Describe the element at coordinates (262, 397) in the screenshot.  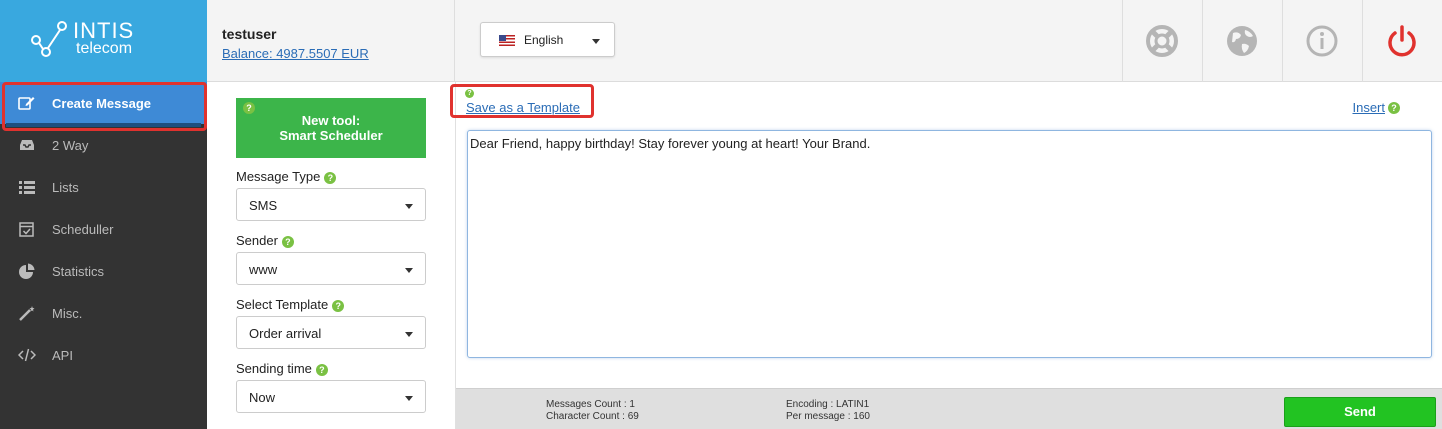
I see `select-value: Now` at that location.